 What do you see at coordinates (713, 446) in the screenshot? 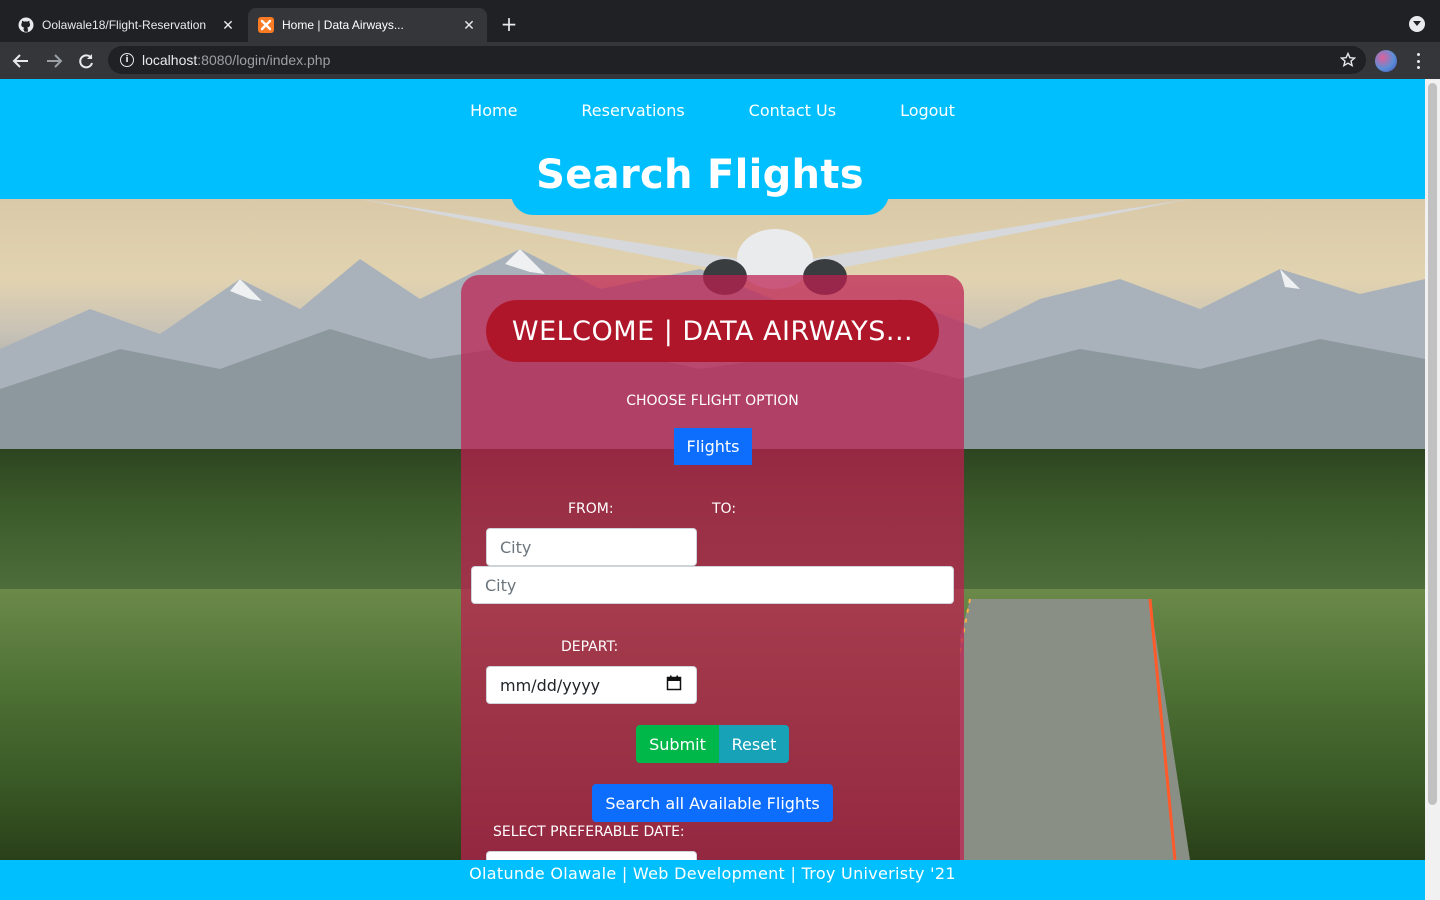
I see `flights-button: Flights` at bounding box center [713, 446].